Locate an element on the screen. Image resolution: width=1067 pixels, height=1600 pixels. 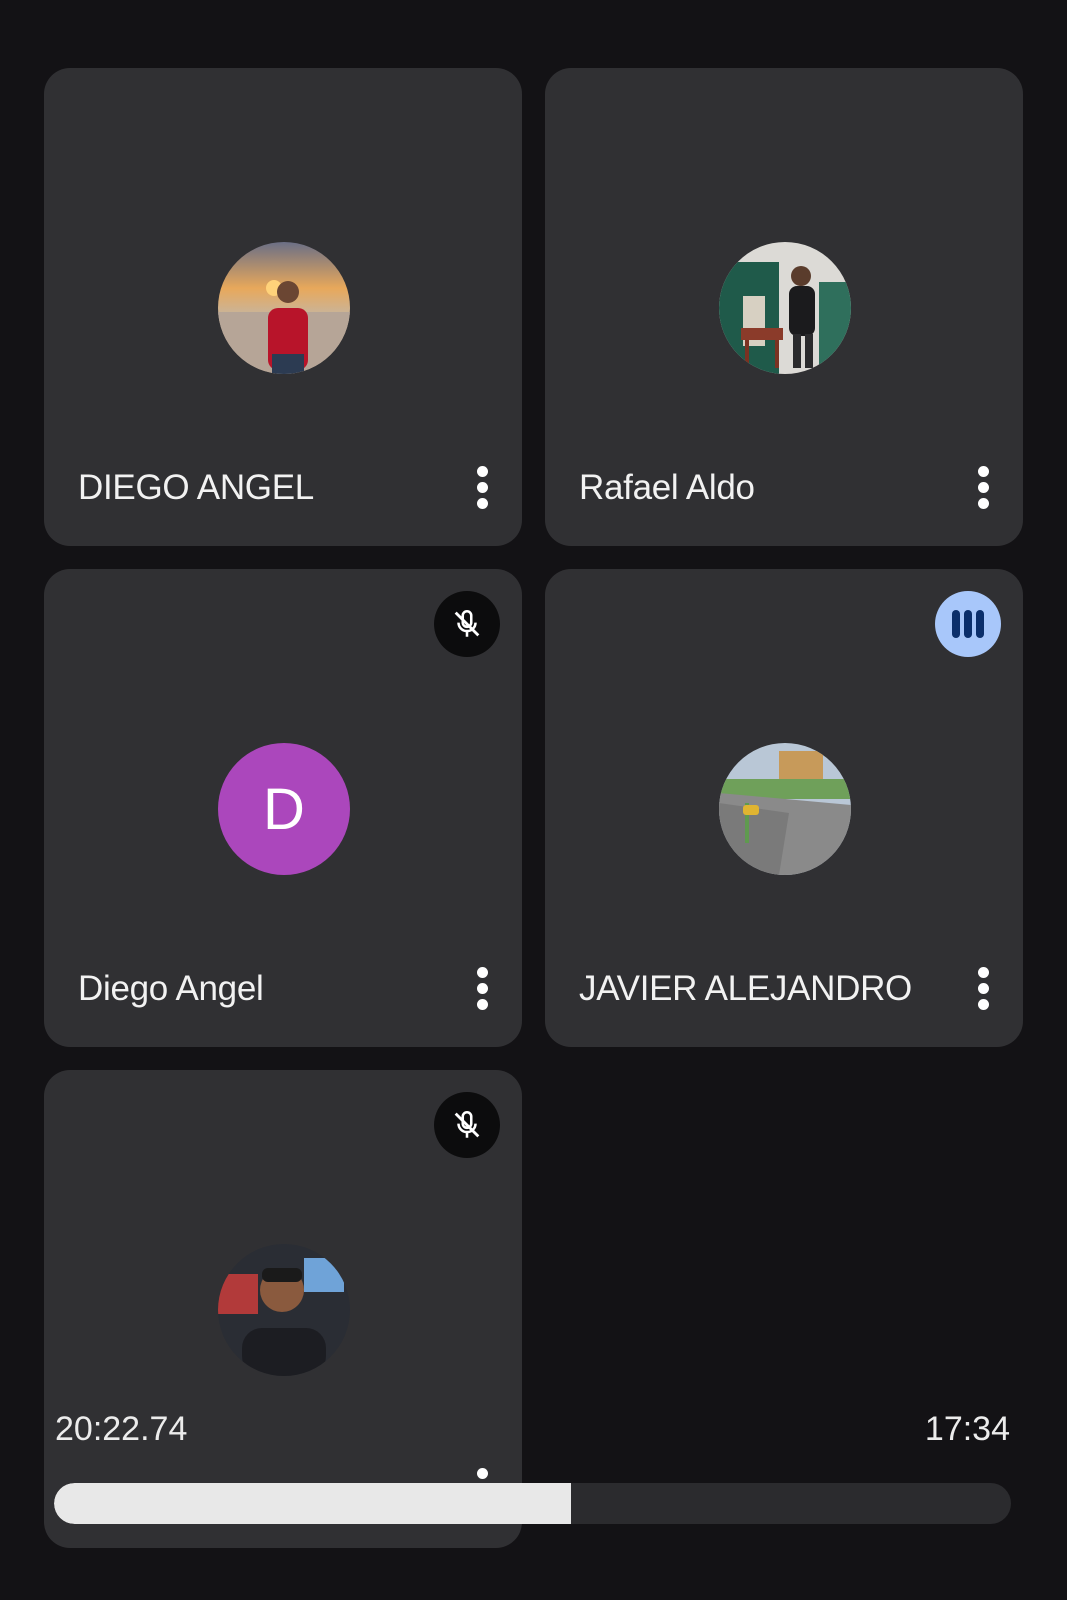
participant-tile-4: JAVIER ALEJANDRO is located at coordinates (784, 808).